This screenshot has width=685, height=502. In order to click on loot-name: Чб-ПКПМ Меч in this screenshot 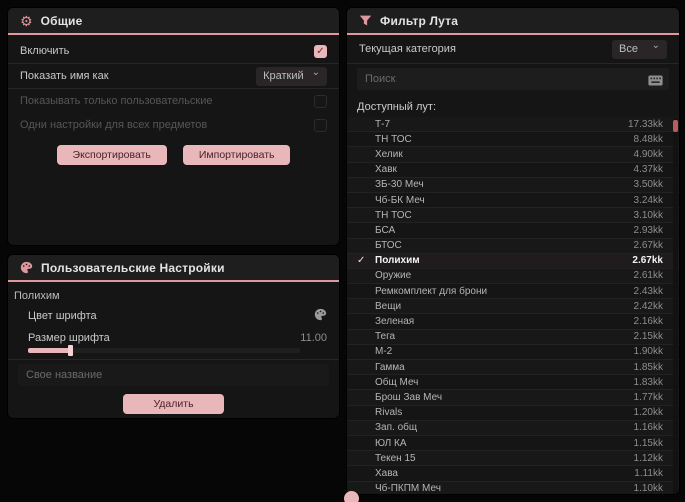, I will do `click(408, 488)`.